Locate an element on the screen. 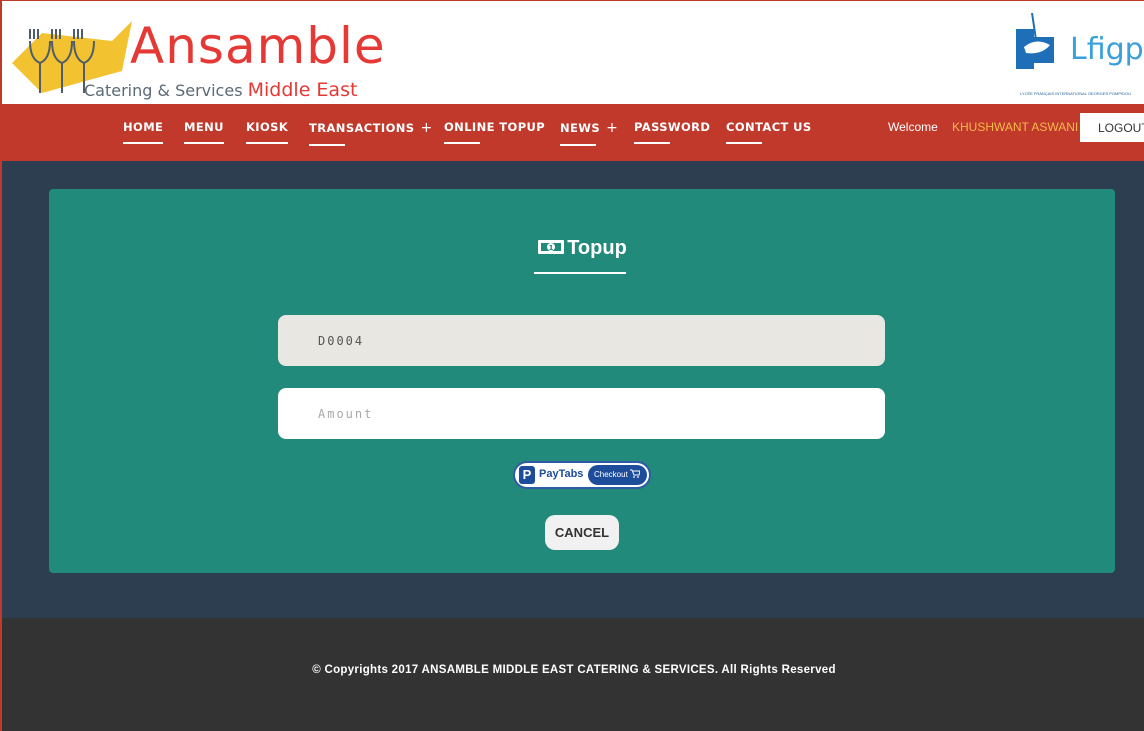 The width and height of the screenshot is (1144, 731). nav-password-label: PASSWORD is located at coordinates (672, 127).